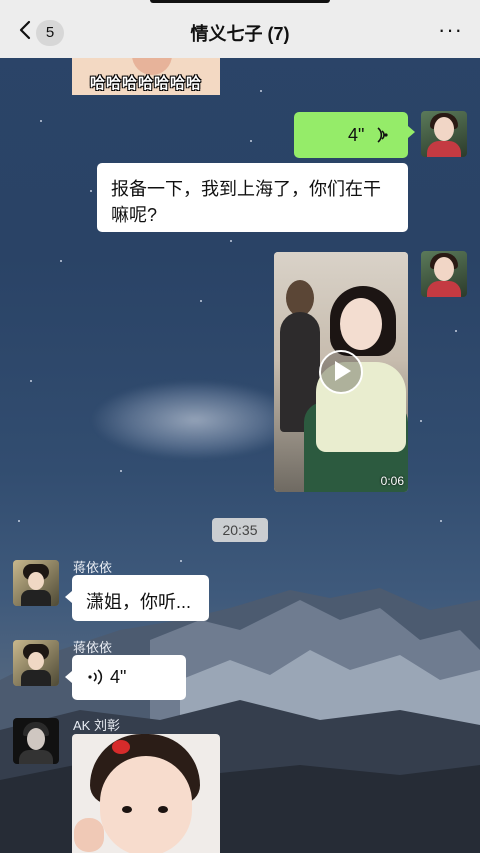 The image size is (480, 853). What do you see at coordinates (246, 189) in the screenshot?
I see `message-text-line1: 报备一下，我到上海了，你们在干` at bounding box center [246, 189].